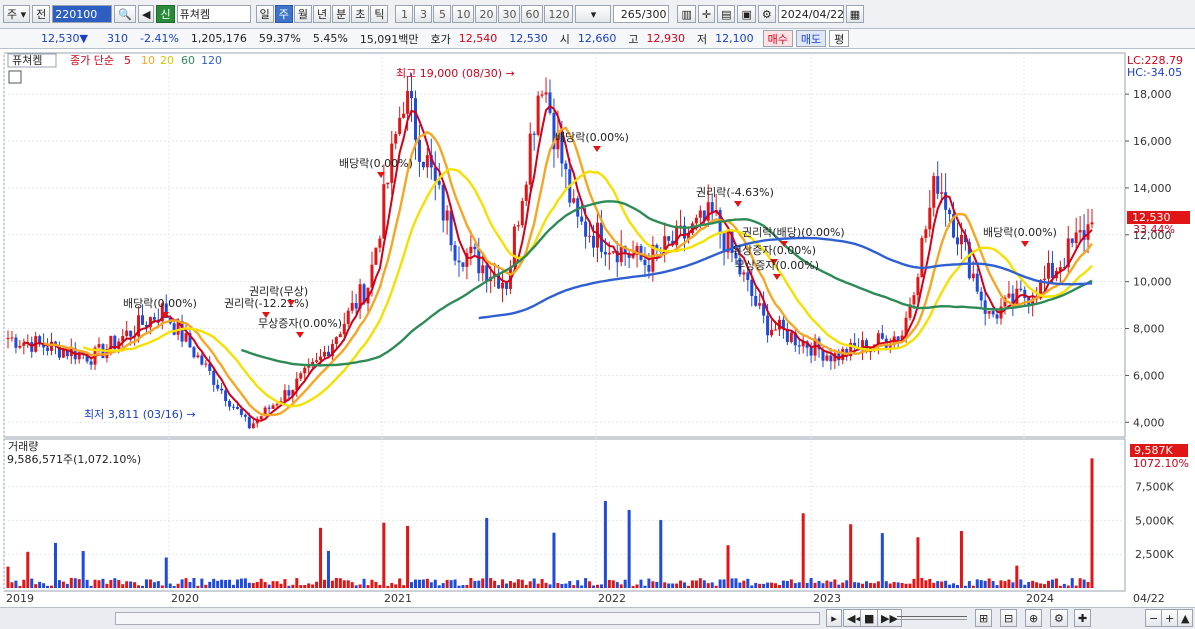 This screenshot has width=1195, height=629. What do you see at coordinates (442, 14) in the screenshot?
I see `interval-5: 5` at bounding box center [442, 14].